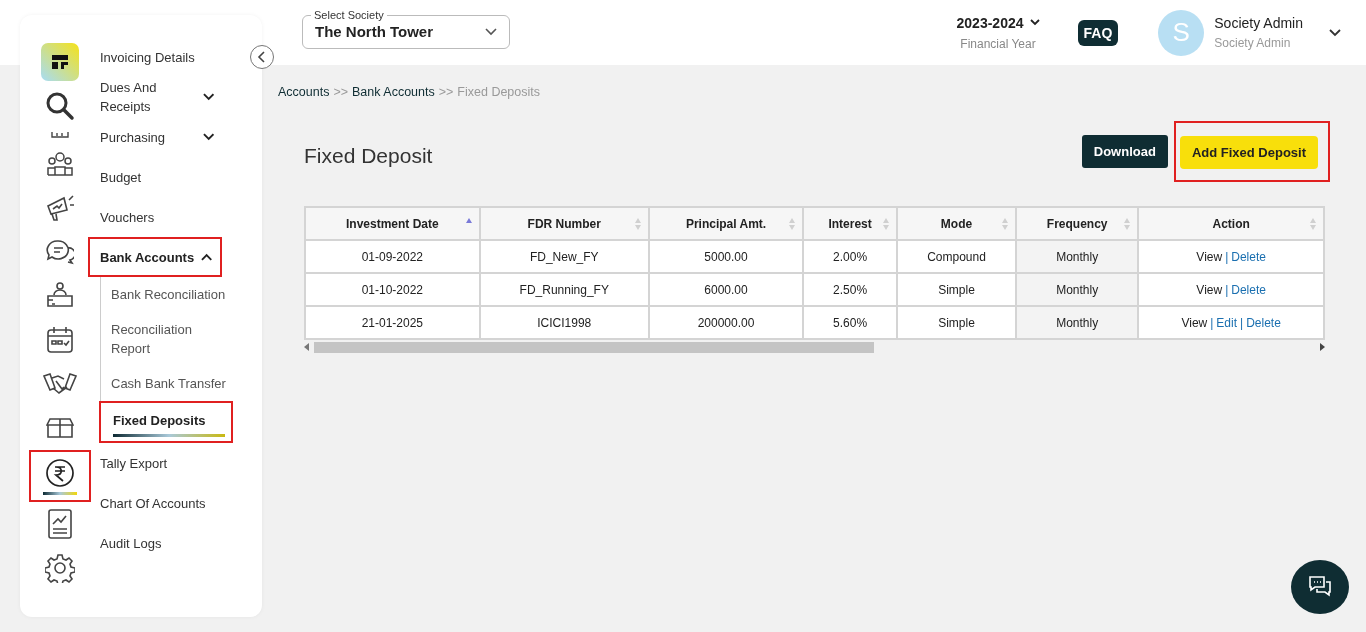 This screenshot has height=632, width=1366. I want to click on column-header: Action, so click(1231, 223).